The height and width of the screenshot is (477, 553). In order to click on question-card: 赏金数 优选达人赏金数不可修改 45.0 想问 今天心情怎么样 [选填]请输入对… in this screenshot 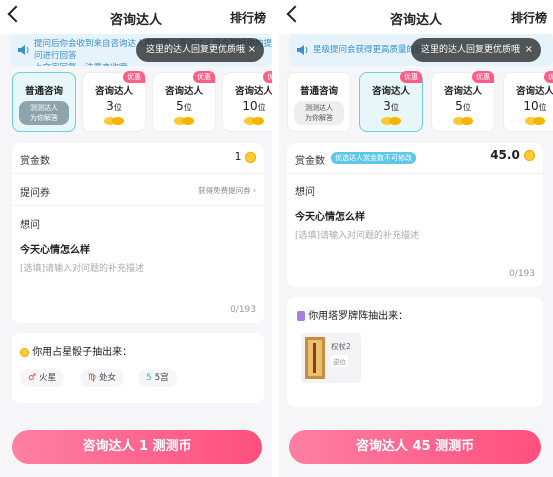, I will do `click(415, 215)`.